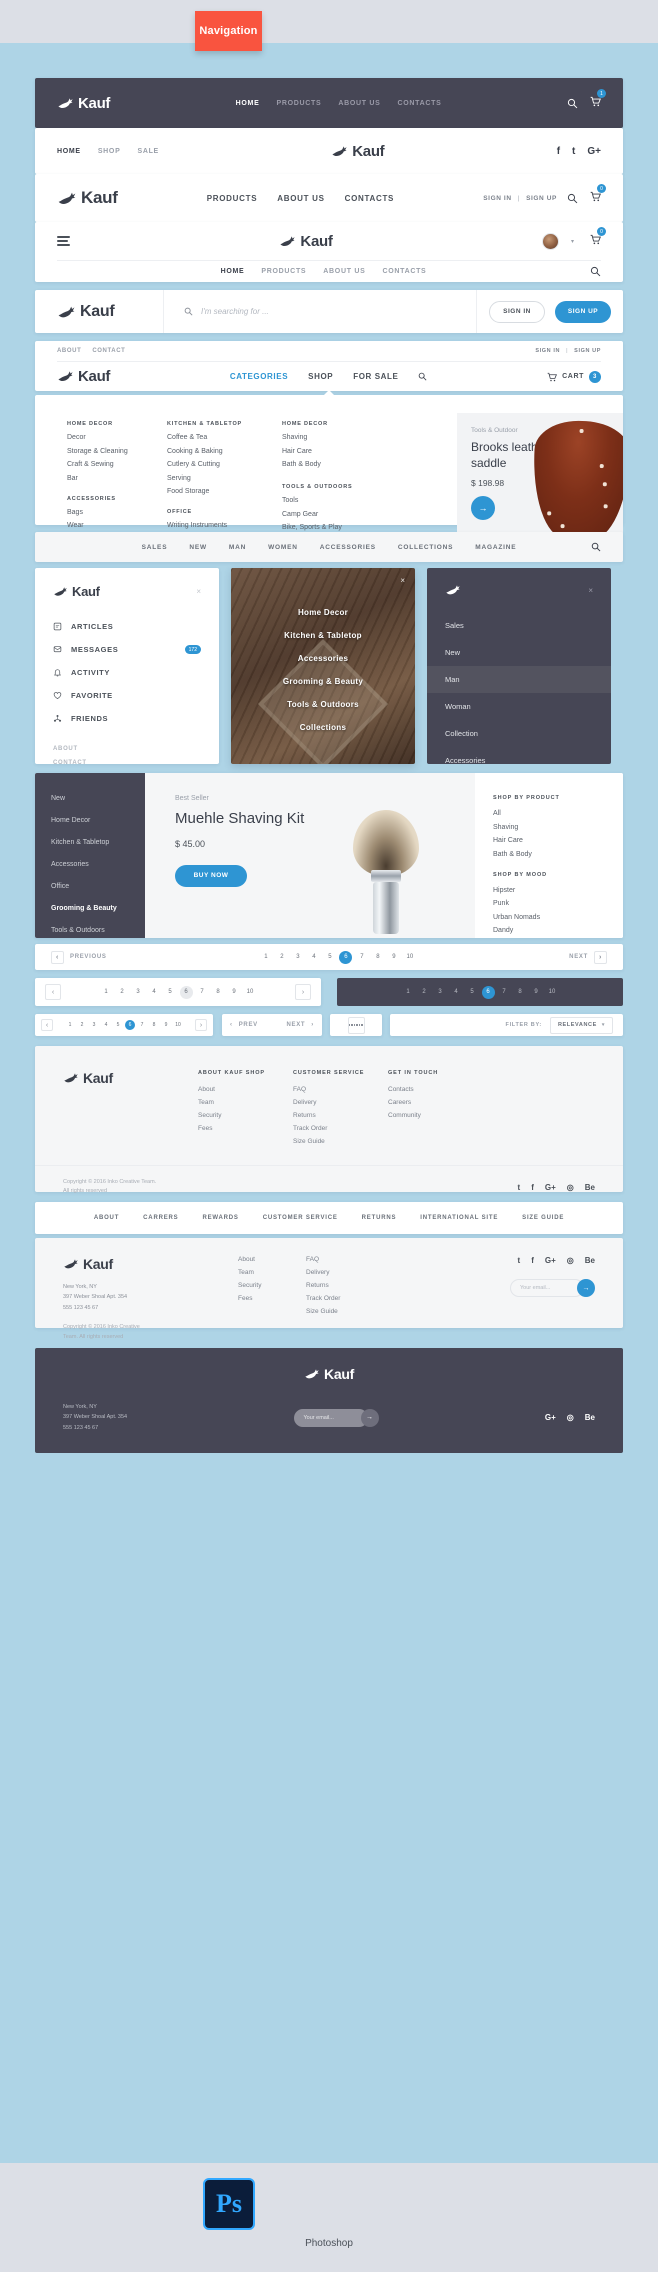 The image size is (658, 2272). I want to click on mega-item: Bike, Sports & Play, so click(339, 527).